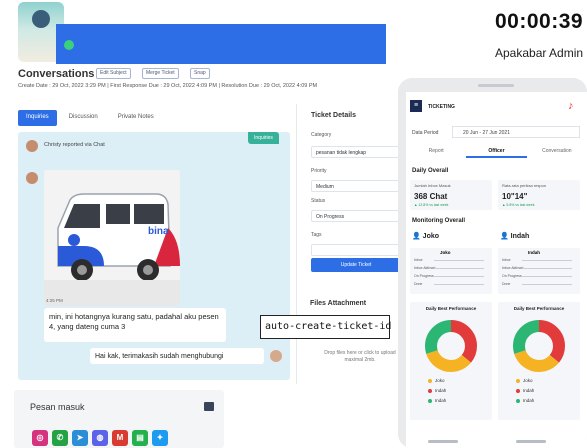  What do you see at coordinates (356, 250) in the screenshot?
I see `tags-input` at bounding box center [356, 250].